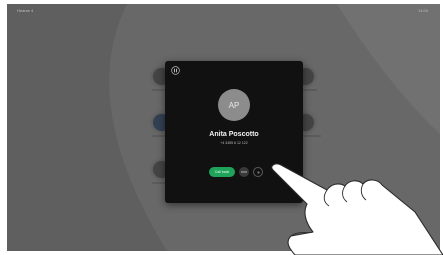  What do you see at coordinates (175, 70) in the screenshot?
I see `pause-icon` at bounding box center [175, 70].